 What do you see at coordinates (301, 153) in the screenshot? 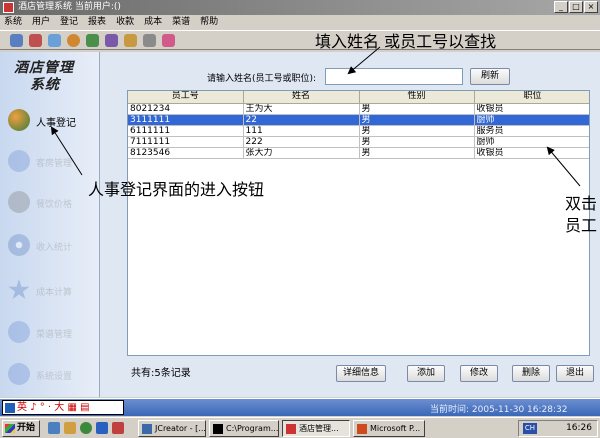
I see `cell: 张大力` at bounding box center [301, 153].